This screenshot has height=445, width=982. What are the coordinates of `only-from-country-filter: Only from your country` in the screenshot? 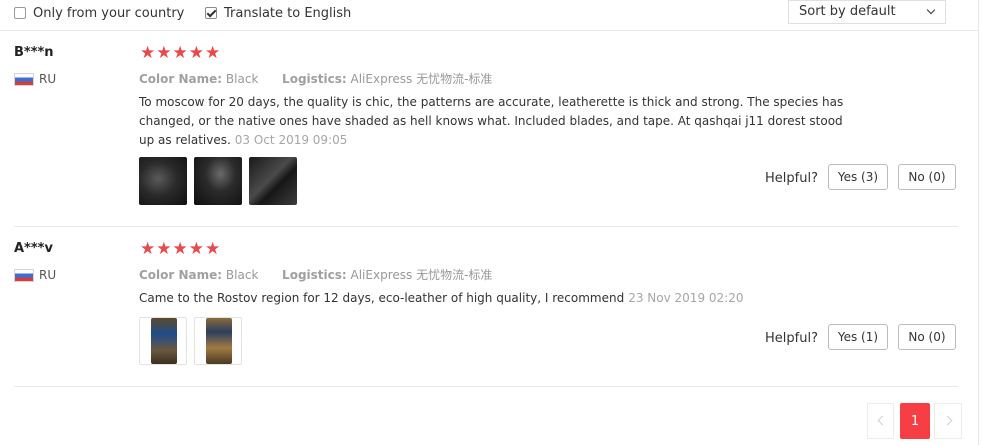 It's located at (99, 13).